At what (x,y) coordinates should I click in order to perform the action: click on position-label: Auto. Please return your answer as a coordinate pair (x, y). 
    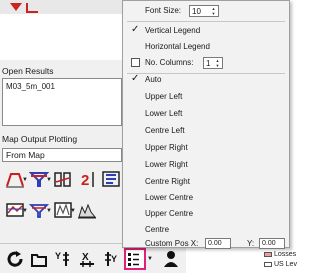
    Looking at the image, I should click on (153, 79).